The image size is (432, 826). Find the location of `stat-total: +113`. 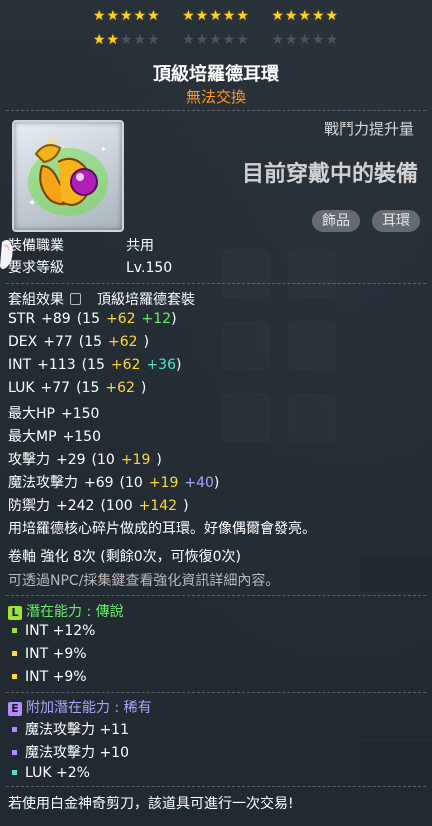

stat-total: +113 is located at coordinates (56, 365).